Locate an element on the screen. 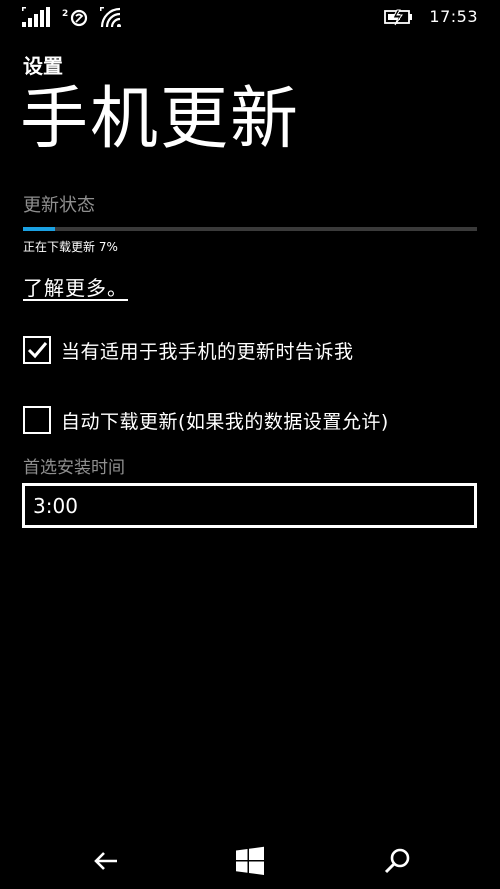 This screenshot has width=500, height=889. auto-download-option: 自动下载更新(如果我的数据设置允许) is located at coordinates (206, 420).